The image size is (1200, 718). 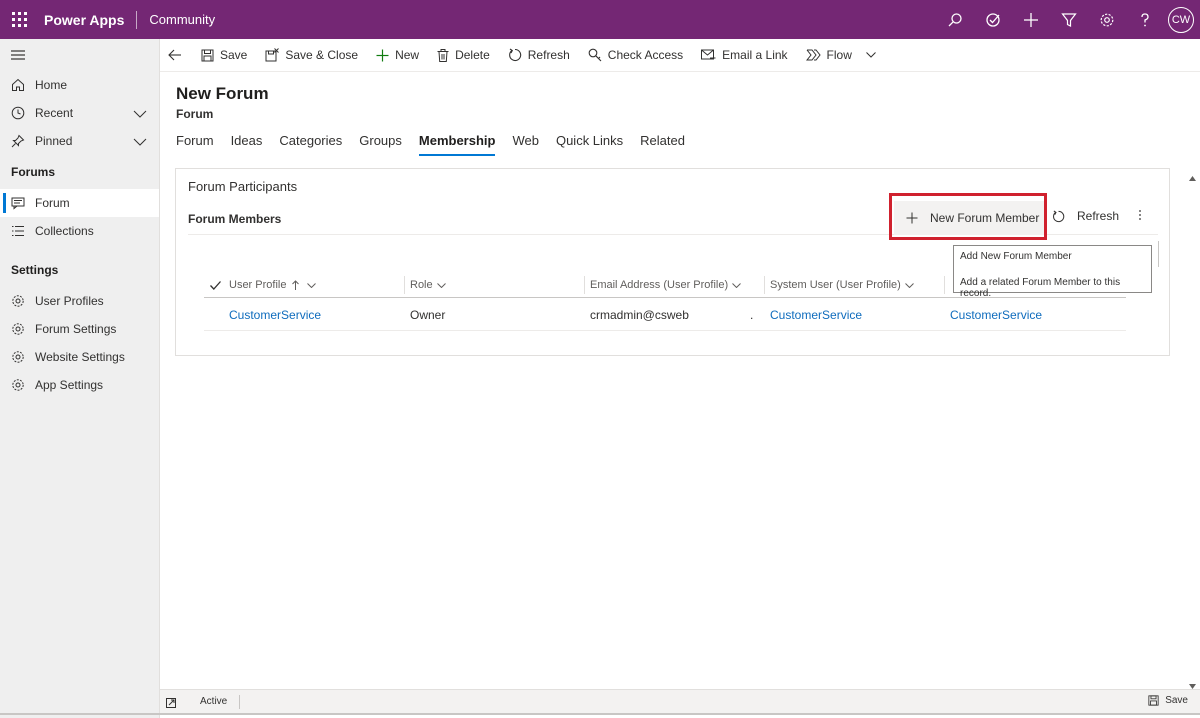 I want to click on app-name: Community, so click(x=182, y=19).